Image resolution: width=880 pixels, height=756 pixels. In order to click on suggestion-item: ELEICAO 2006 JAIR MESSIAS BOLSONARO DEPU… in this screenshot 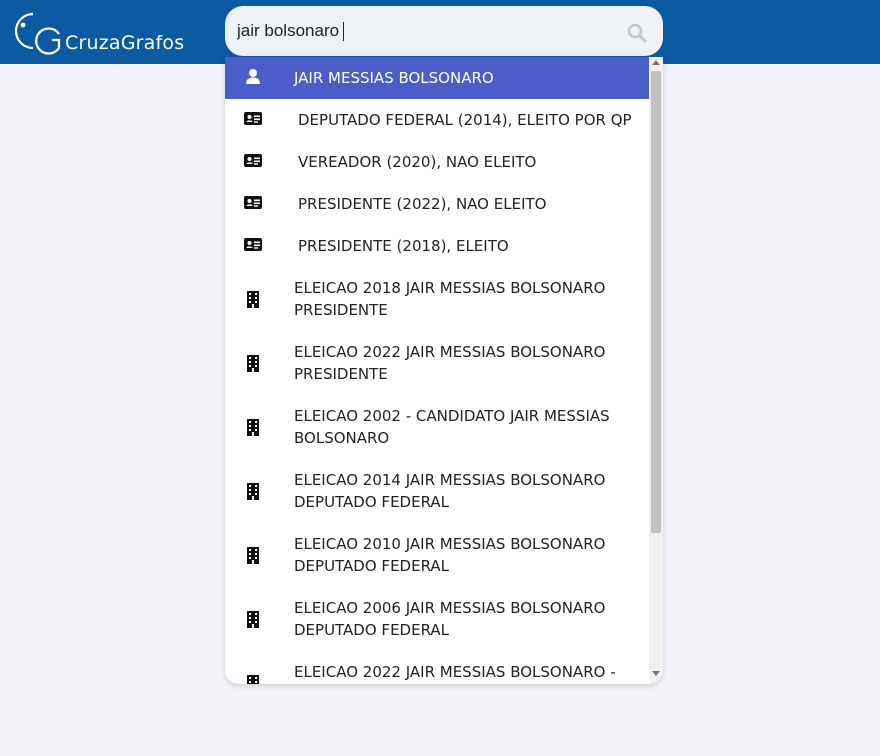, I will do `click(437, 619)`.